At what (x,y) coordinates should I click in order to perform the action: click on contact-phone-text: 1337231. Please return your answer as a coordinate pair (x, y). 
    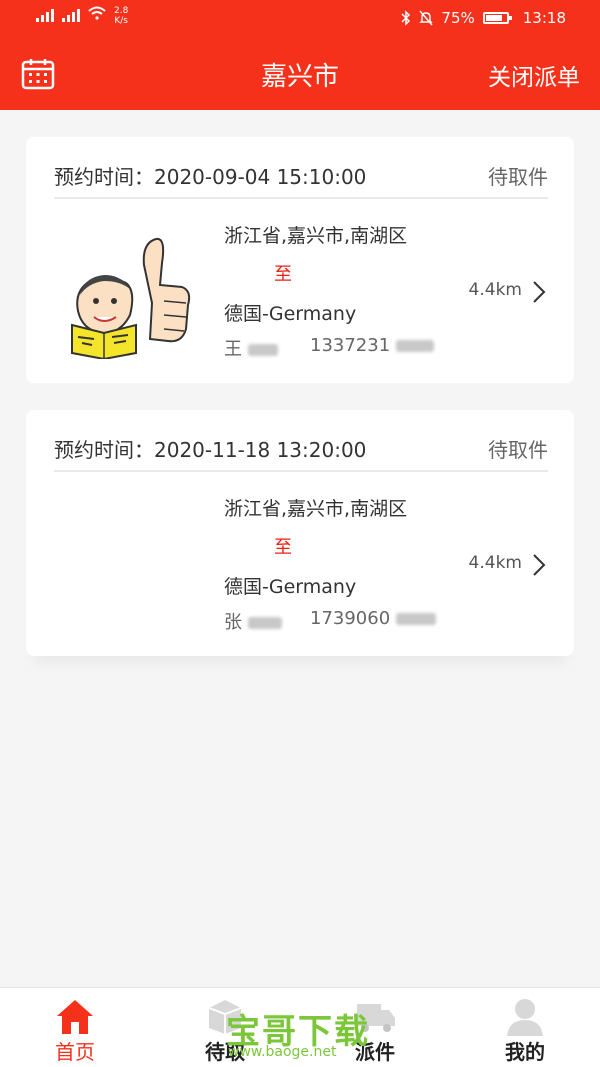
    Looking at the image, I should click on (350, 345).